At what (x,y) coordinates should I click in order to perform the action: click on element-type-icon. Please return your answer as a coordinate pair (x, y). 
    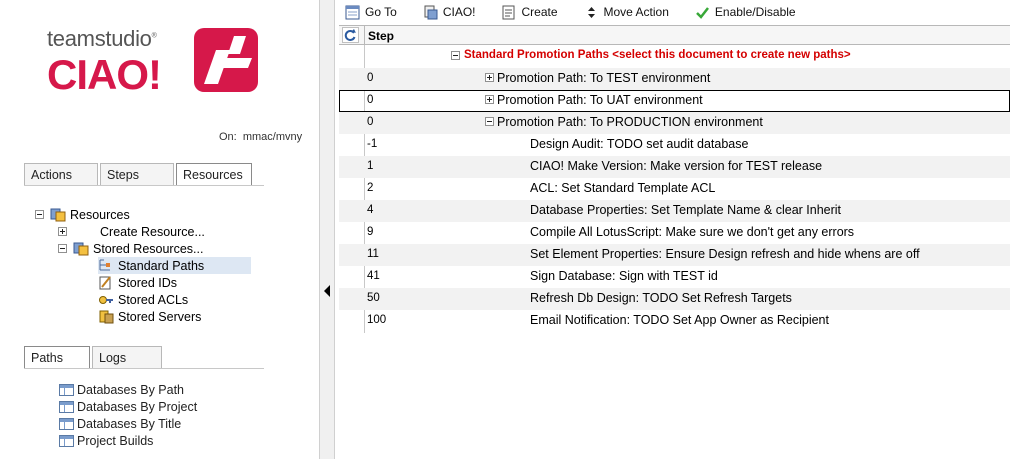
    Looking at the image, I should click on (429, 255).